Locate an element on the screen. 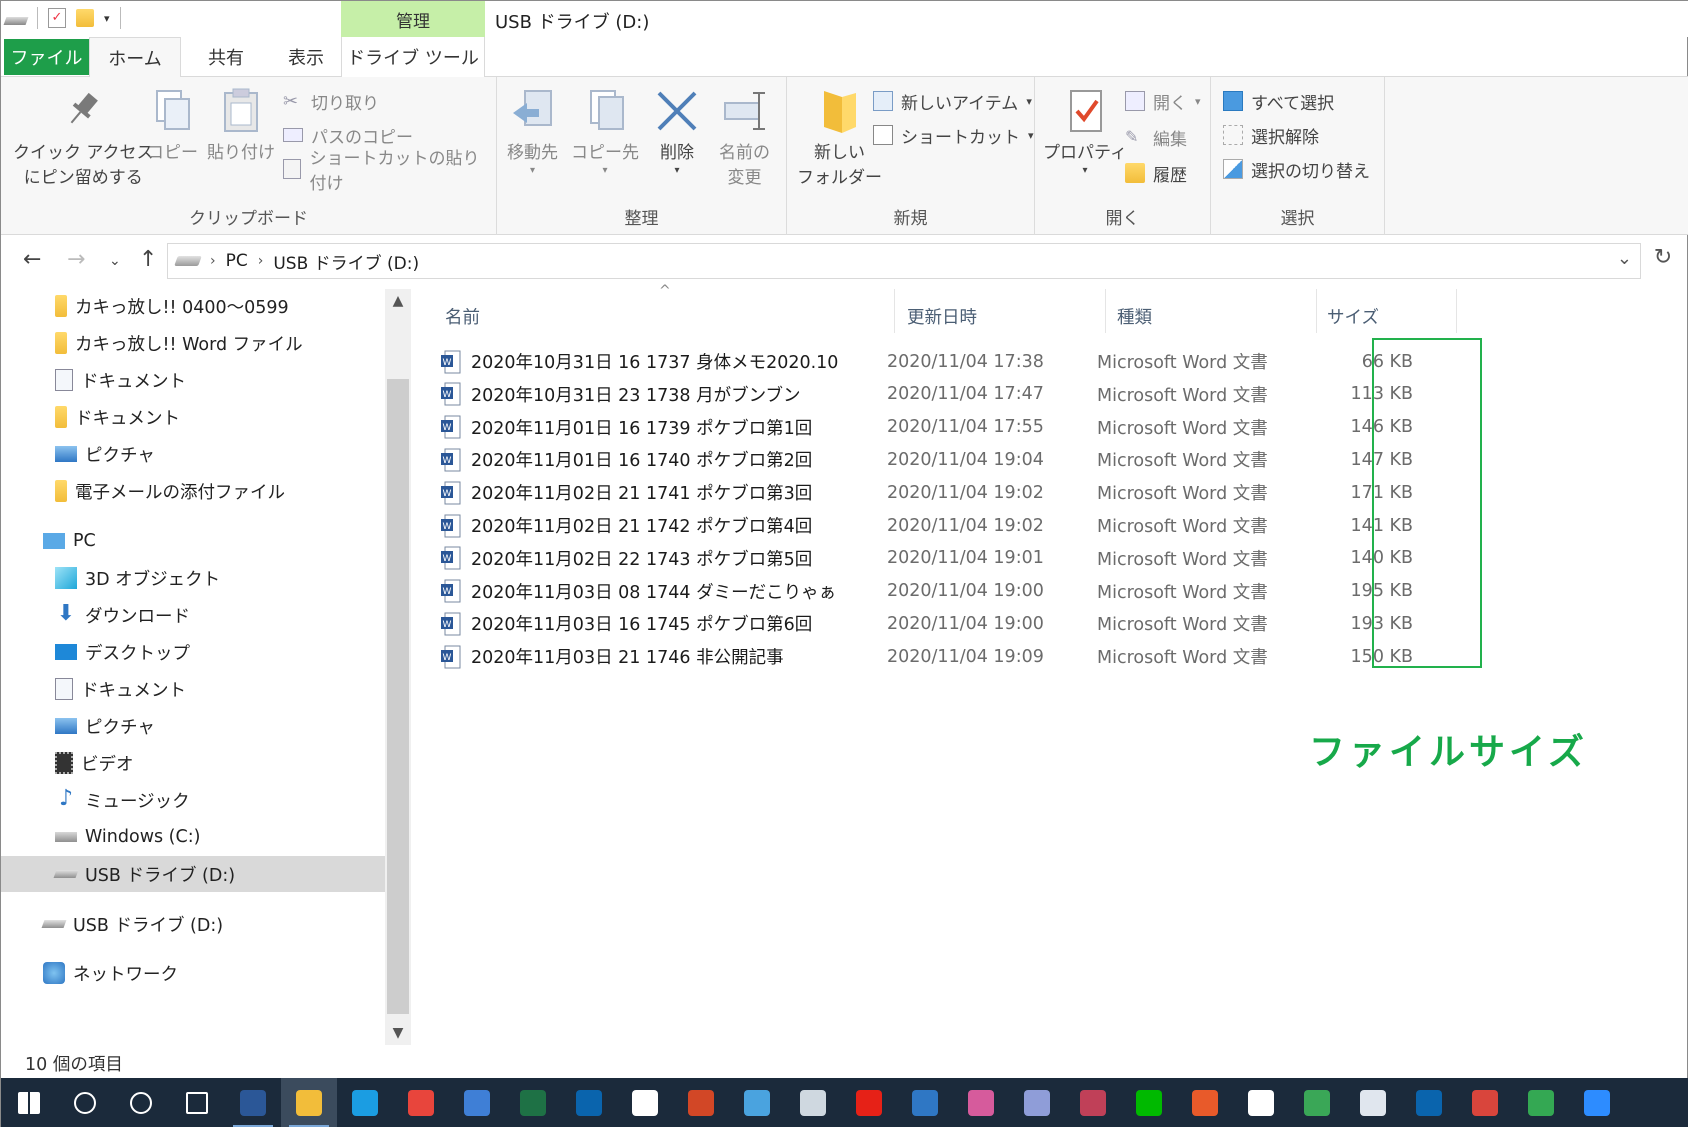  breadcrumb-pc: PC is located at coordinates (237, 261).